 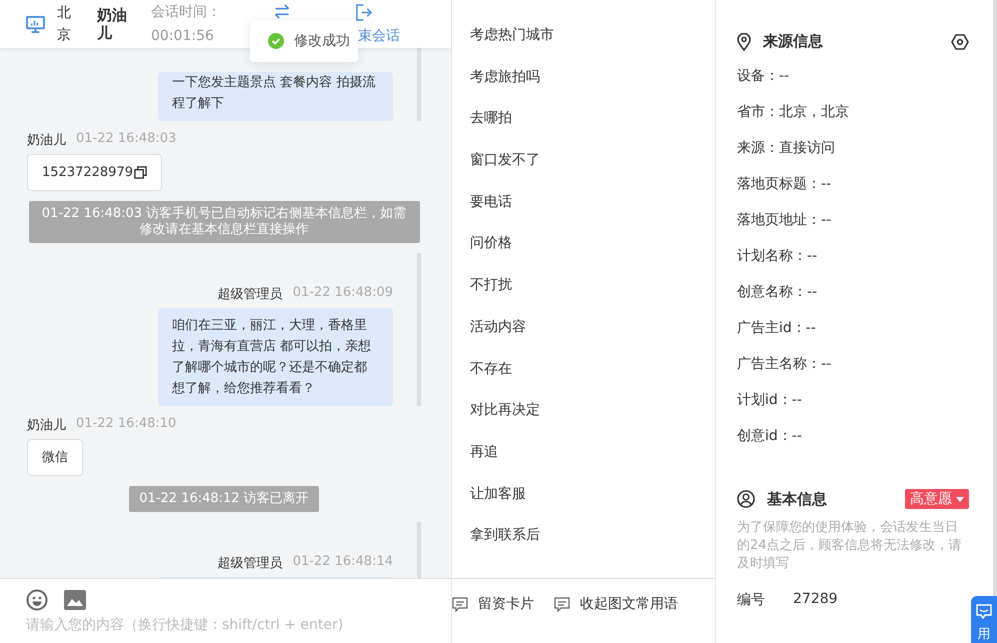 What do you see at coordinates (87, 173) in the screenshot?
I see `message-text: 15237228979` at bounding box center [87, 173].